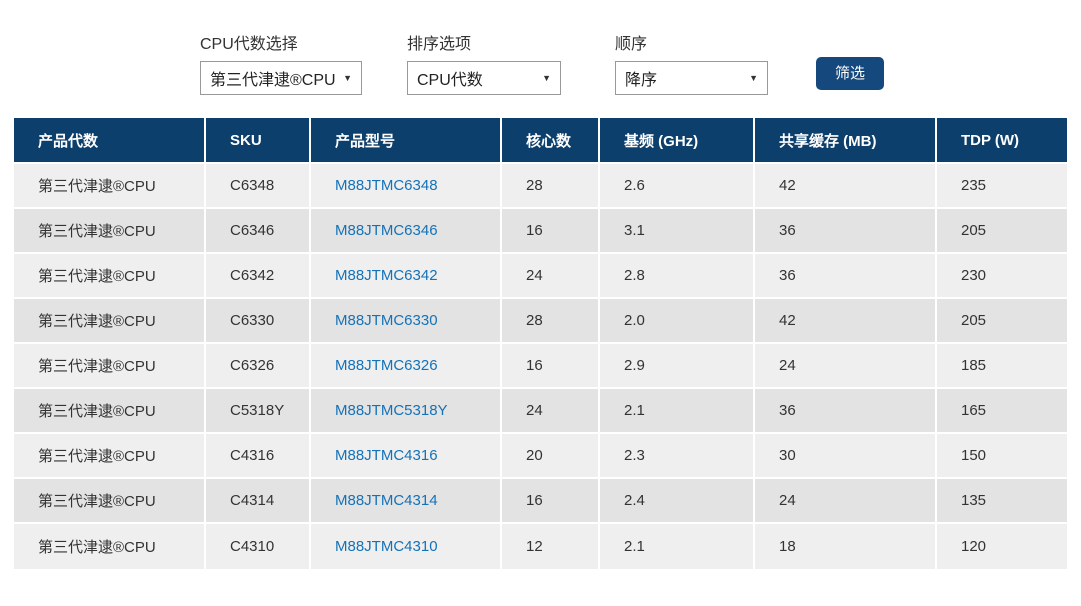 This screenshot has width=1081, height=606. I want to click on column-header: SKU, so click(258, 141).